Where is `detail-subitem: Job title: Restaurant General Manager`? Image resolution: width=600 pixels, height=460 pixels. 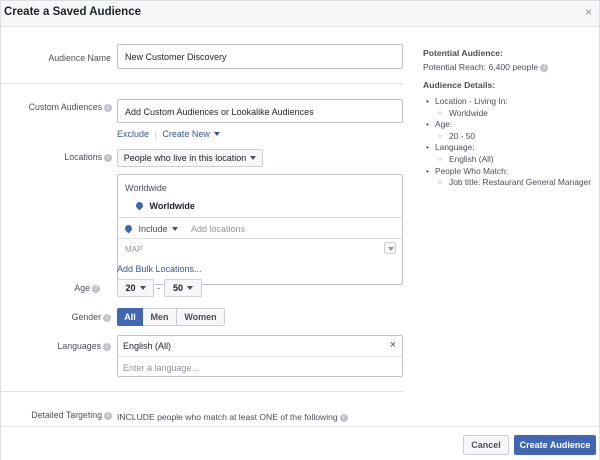
detail-subitem: Job title: Restaurant General Manager is located at coordinates (507, 183).